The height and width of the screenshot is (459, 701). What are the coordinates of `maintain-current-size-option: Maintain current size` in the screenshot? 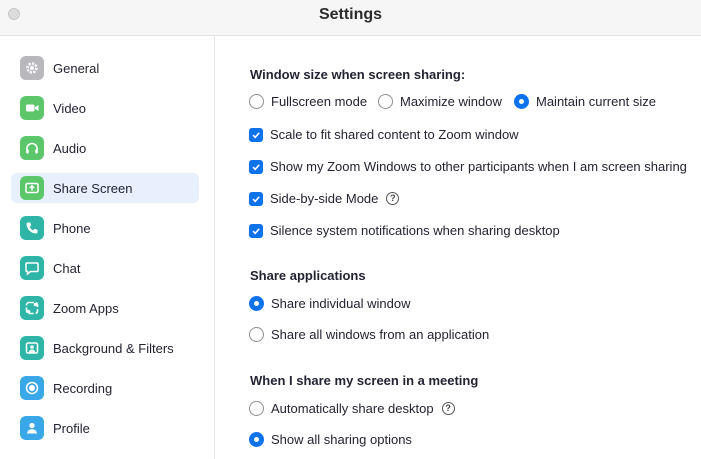 It's located at (585, 101).